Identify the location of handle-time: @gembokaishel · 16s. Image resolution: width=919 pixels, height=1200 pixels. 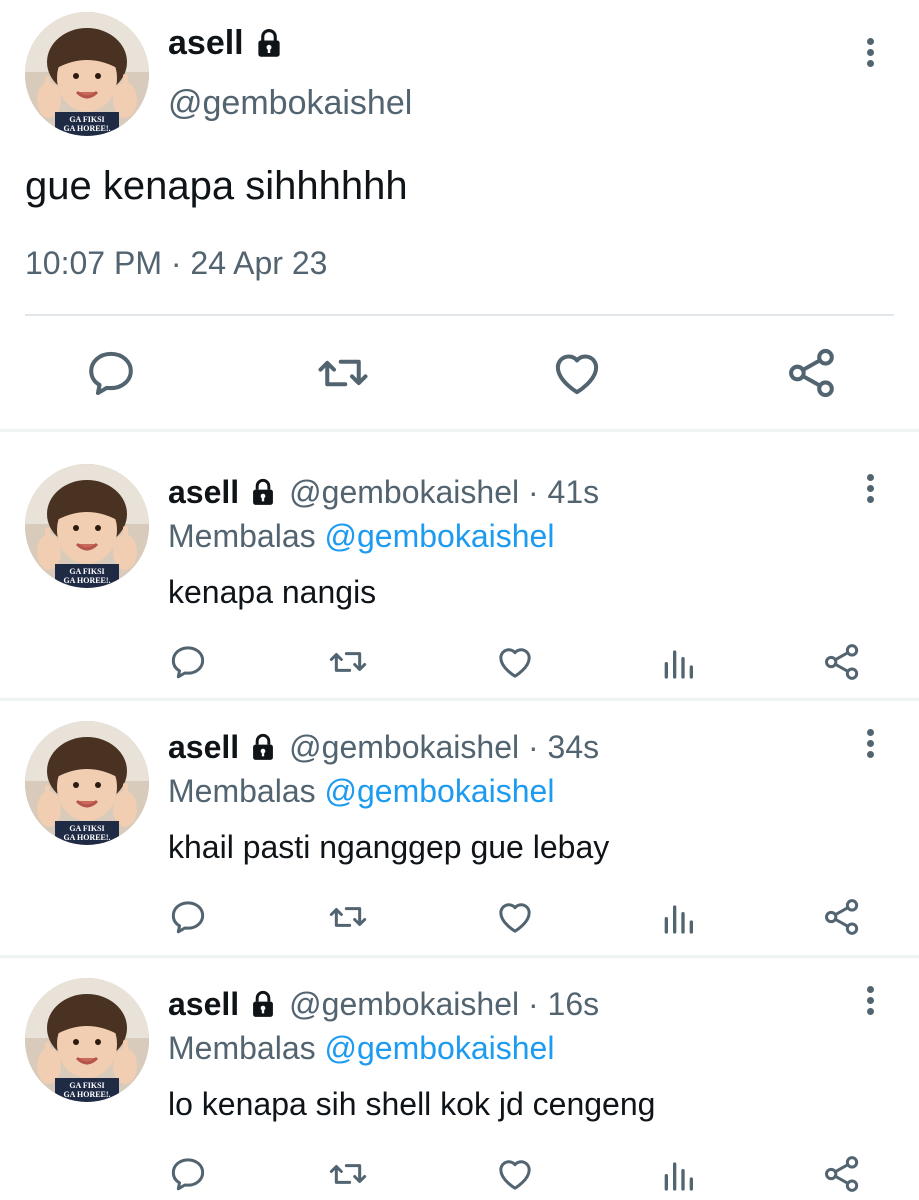
(444, 1004).